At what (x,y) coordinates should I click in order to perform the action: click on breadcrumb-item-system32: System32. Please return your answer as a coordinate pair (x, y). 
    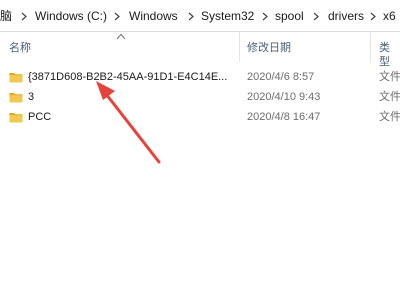
    Looking at the image, I should click on (227, 16).